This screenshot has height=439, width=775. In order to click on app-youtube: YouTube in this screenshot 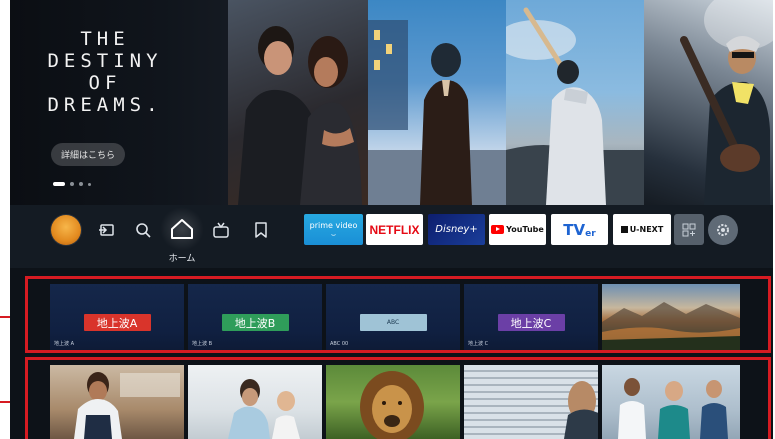, I will do `click(517, 229)`.